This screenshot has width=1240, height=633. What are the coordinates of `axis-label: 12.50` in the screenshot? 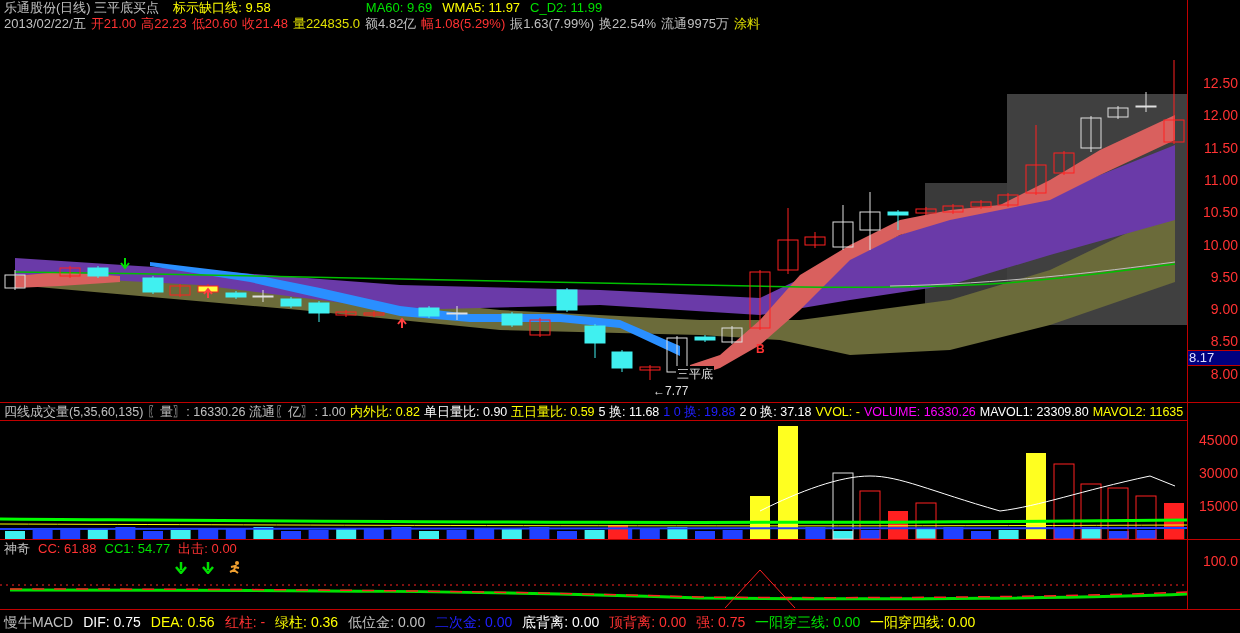 It's located at (1220, 83).